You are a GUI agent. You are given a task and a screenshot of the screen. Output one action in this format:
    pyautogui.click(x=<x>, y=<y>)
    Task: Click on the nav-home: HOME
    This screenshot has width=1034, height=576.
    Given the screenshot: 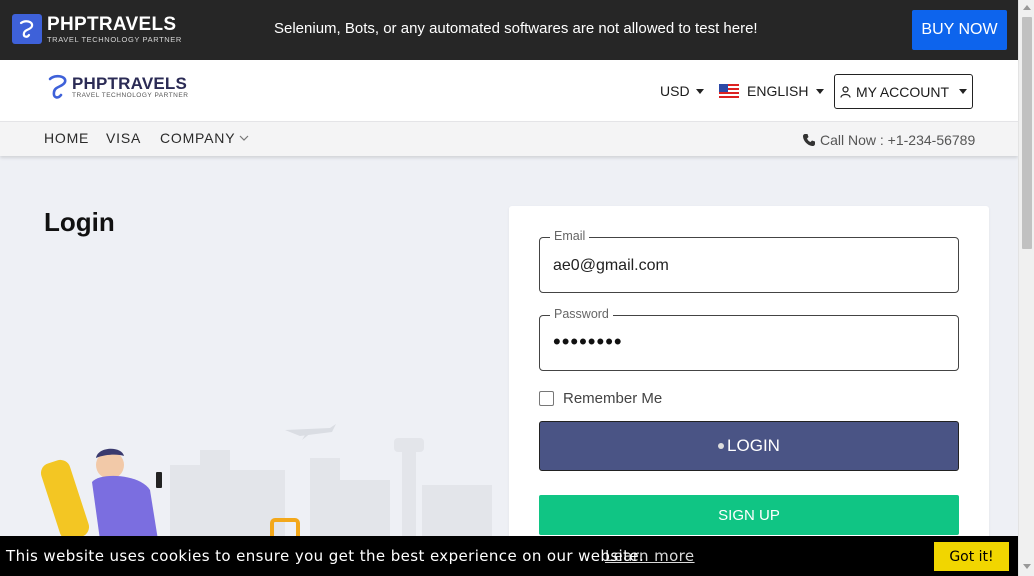 What is the action you would take?
    pyautogui.click(x=66, y=138)
    